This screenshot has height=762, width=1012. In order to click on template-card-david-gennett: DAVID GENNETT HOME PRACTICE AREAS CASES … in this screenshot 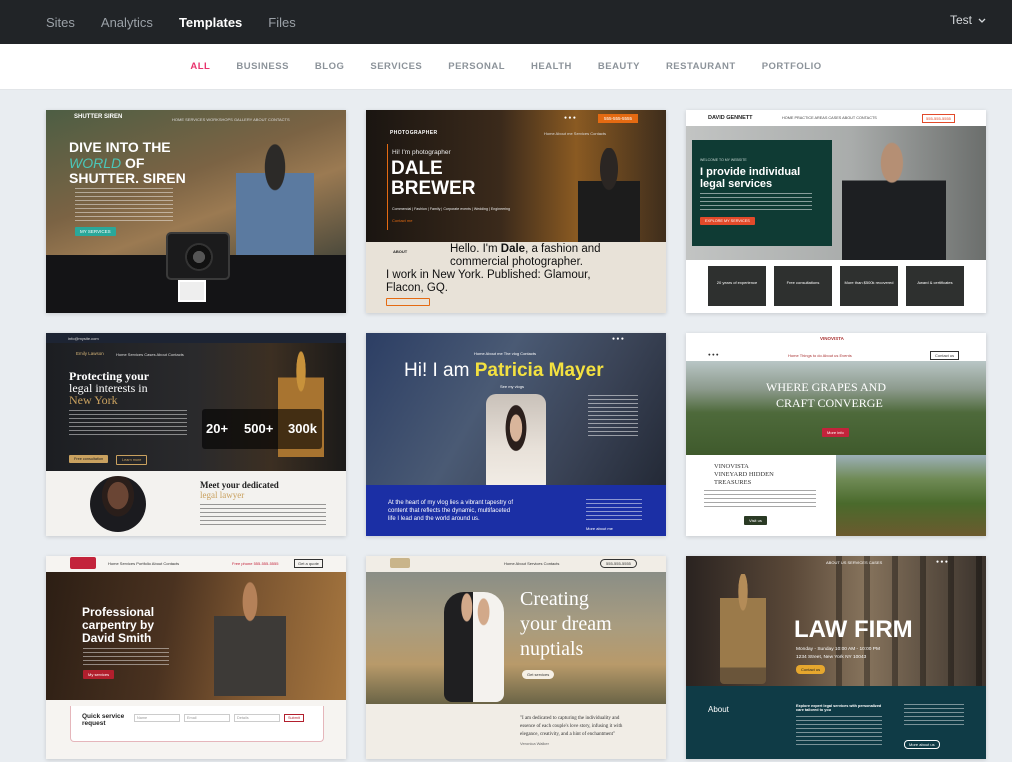, I will do `click(836, 211)`.